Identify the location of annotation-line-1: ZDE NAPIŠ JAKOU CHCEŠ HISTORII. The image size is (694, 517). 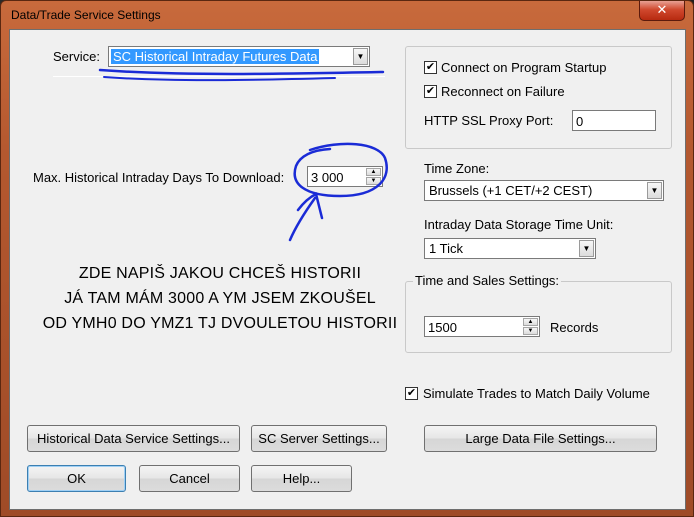
(220, 273).